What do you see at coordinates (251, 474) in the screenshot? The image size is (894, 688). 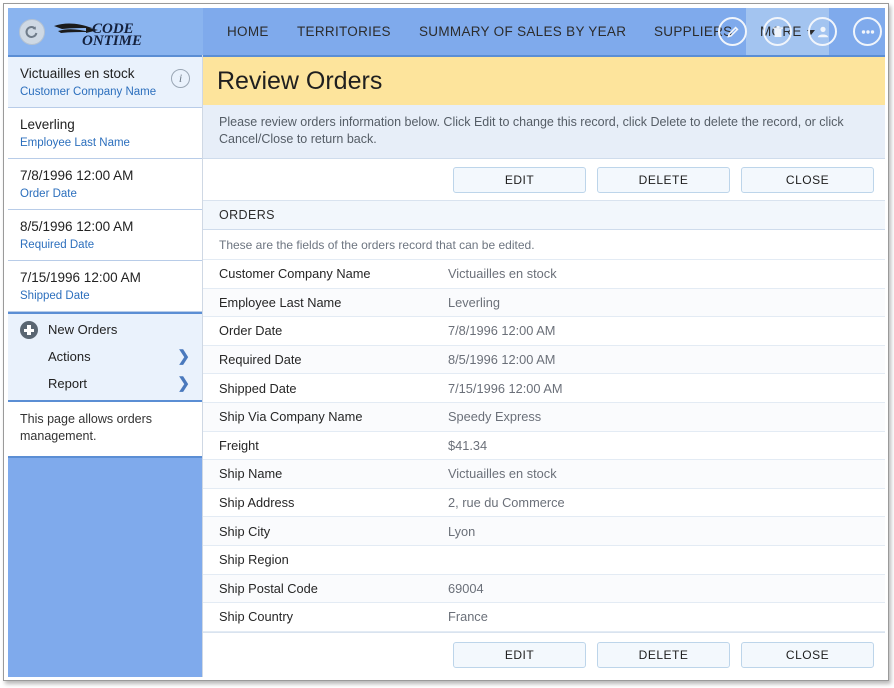 I see `field-label: Ship Name` at bounding box center [251, 474].